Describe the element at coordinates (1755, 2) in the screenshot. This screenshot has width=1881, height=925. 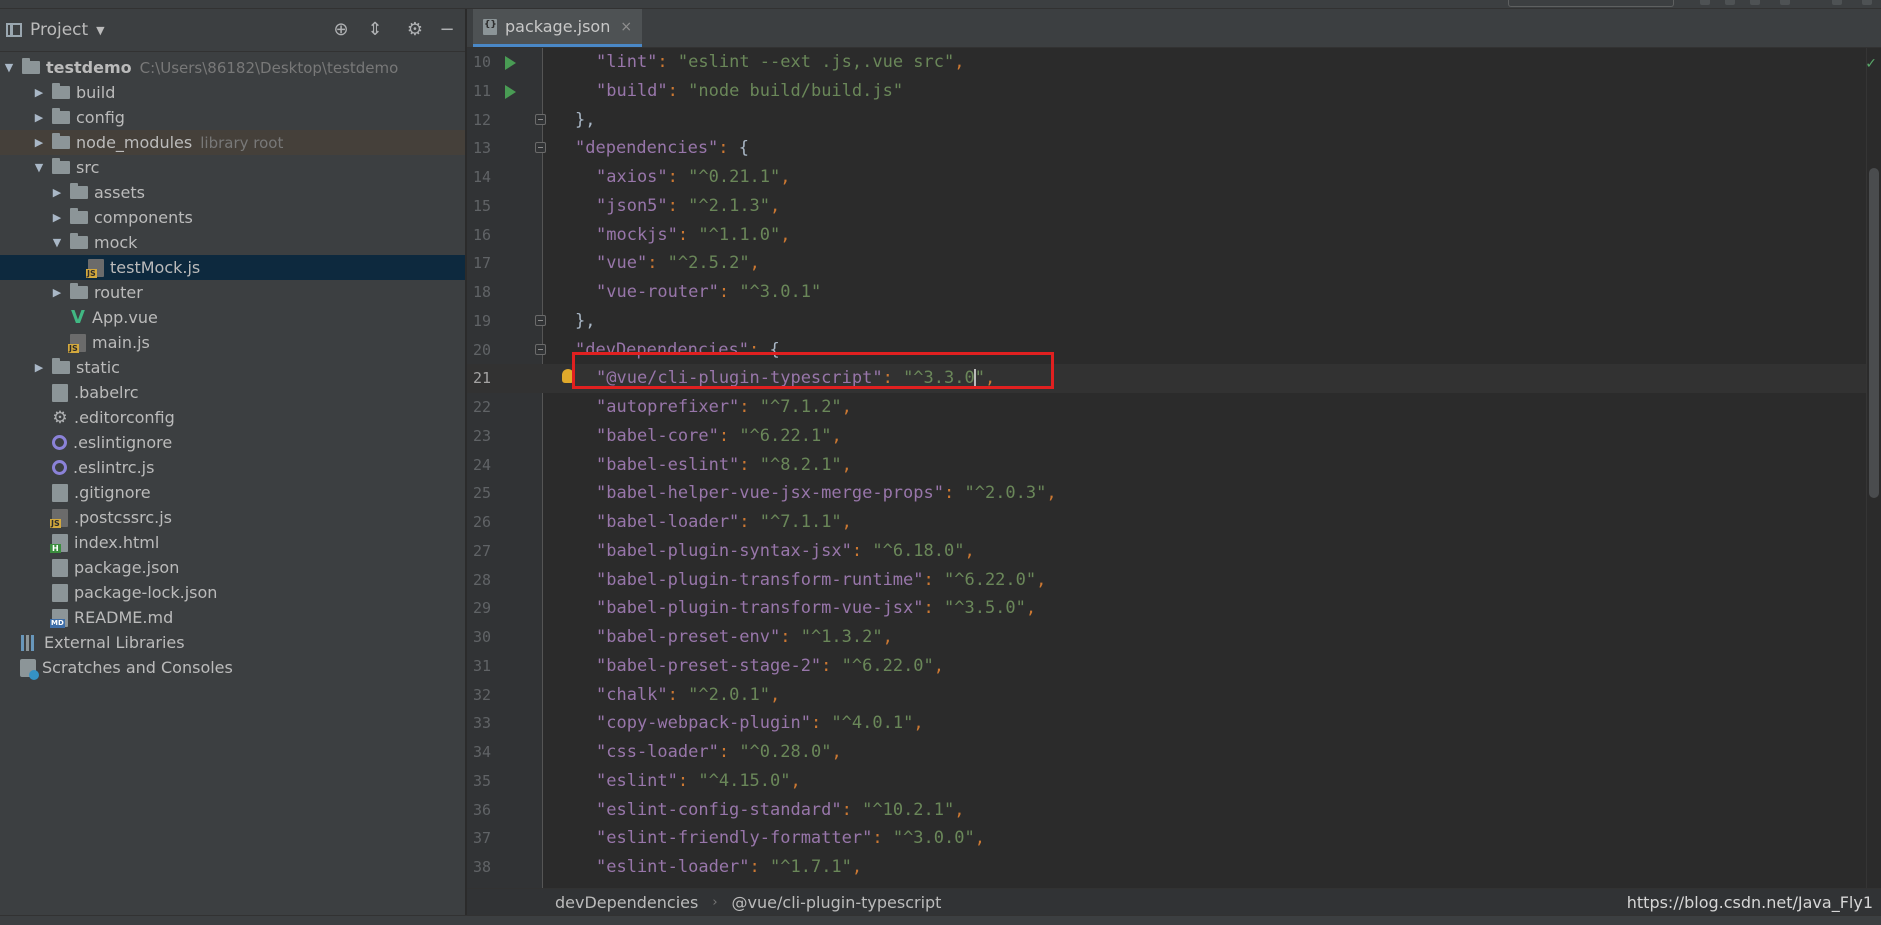
I see `coverage-icon` at that location.